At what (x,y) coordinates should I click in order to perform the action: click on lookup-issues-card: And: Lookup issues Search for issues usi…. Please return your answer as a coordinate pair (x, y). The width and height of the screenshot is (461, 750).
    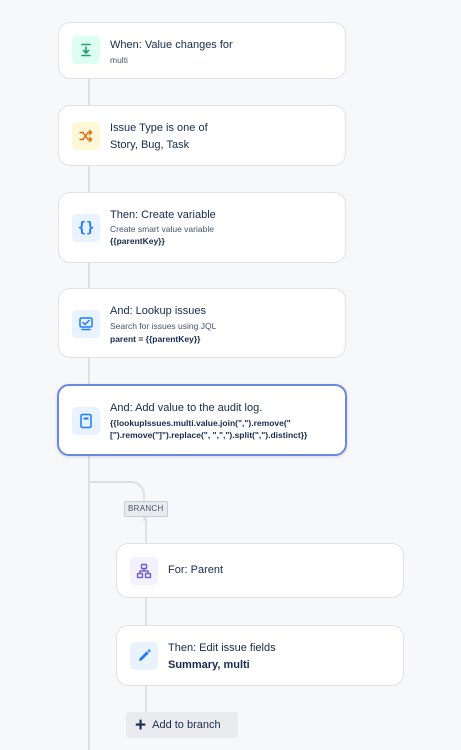
    Looking at the image, I should click on (202, 323).